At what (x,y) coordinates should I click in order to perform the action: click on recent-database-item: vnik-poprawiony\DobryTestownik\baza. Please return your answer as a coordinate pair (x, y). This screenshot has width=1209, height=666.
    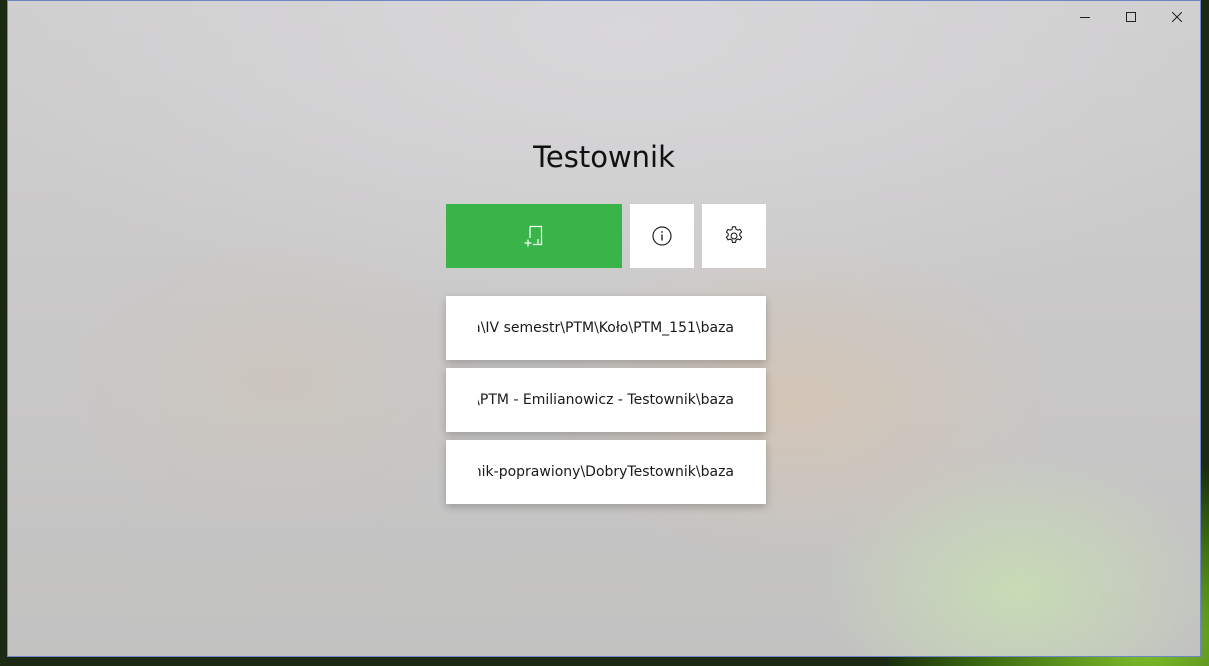
    Looking at the image, I should click on (606, 472).